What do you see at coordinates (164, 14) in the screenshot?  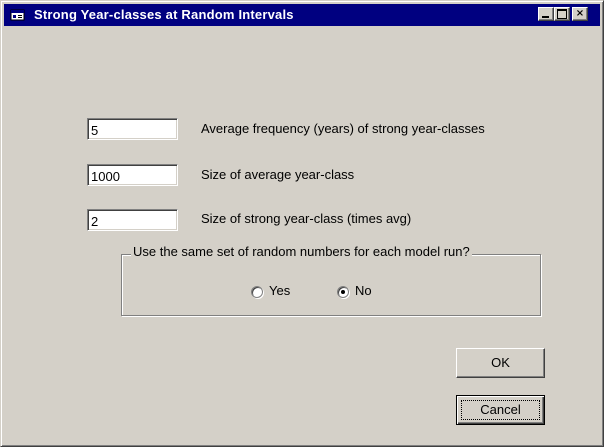 I see `window-title: Strong Year-classes at Random Intervals` at bounding box center [164, 14].